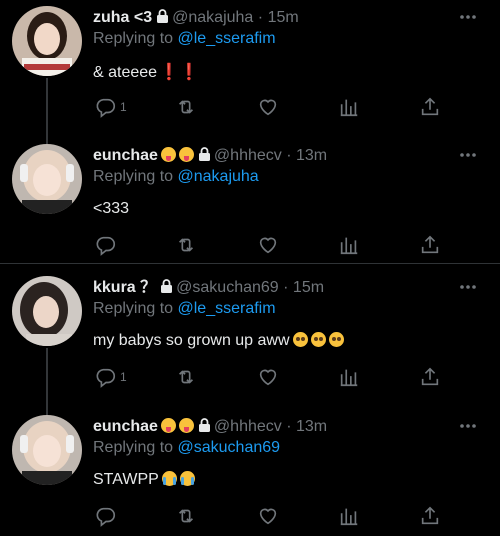 The width and height of the screenshot is (500, 536). I want to click on tweet-text-content: my babys so grown up aww, so click(191, 340).